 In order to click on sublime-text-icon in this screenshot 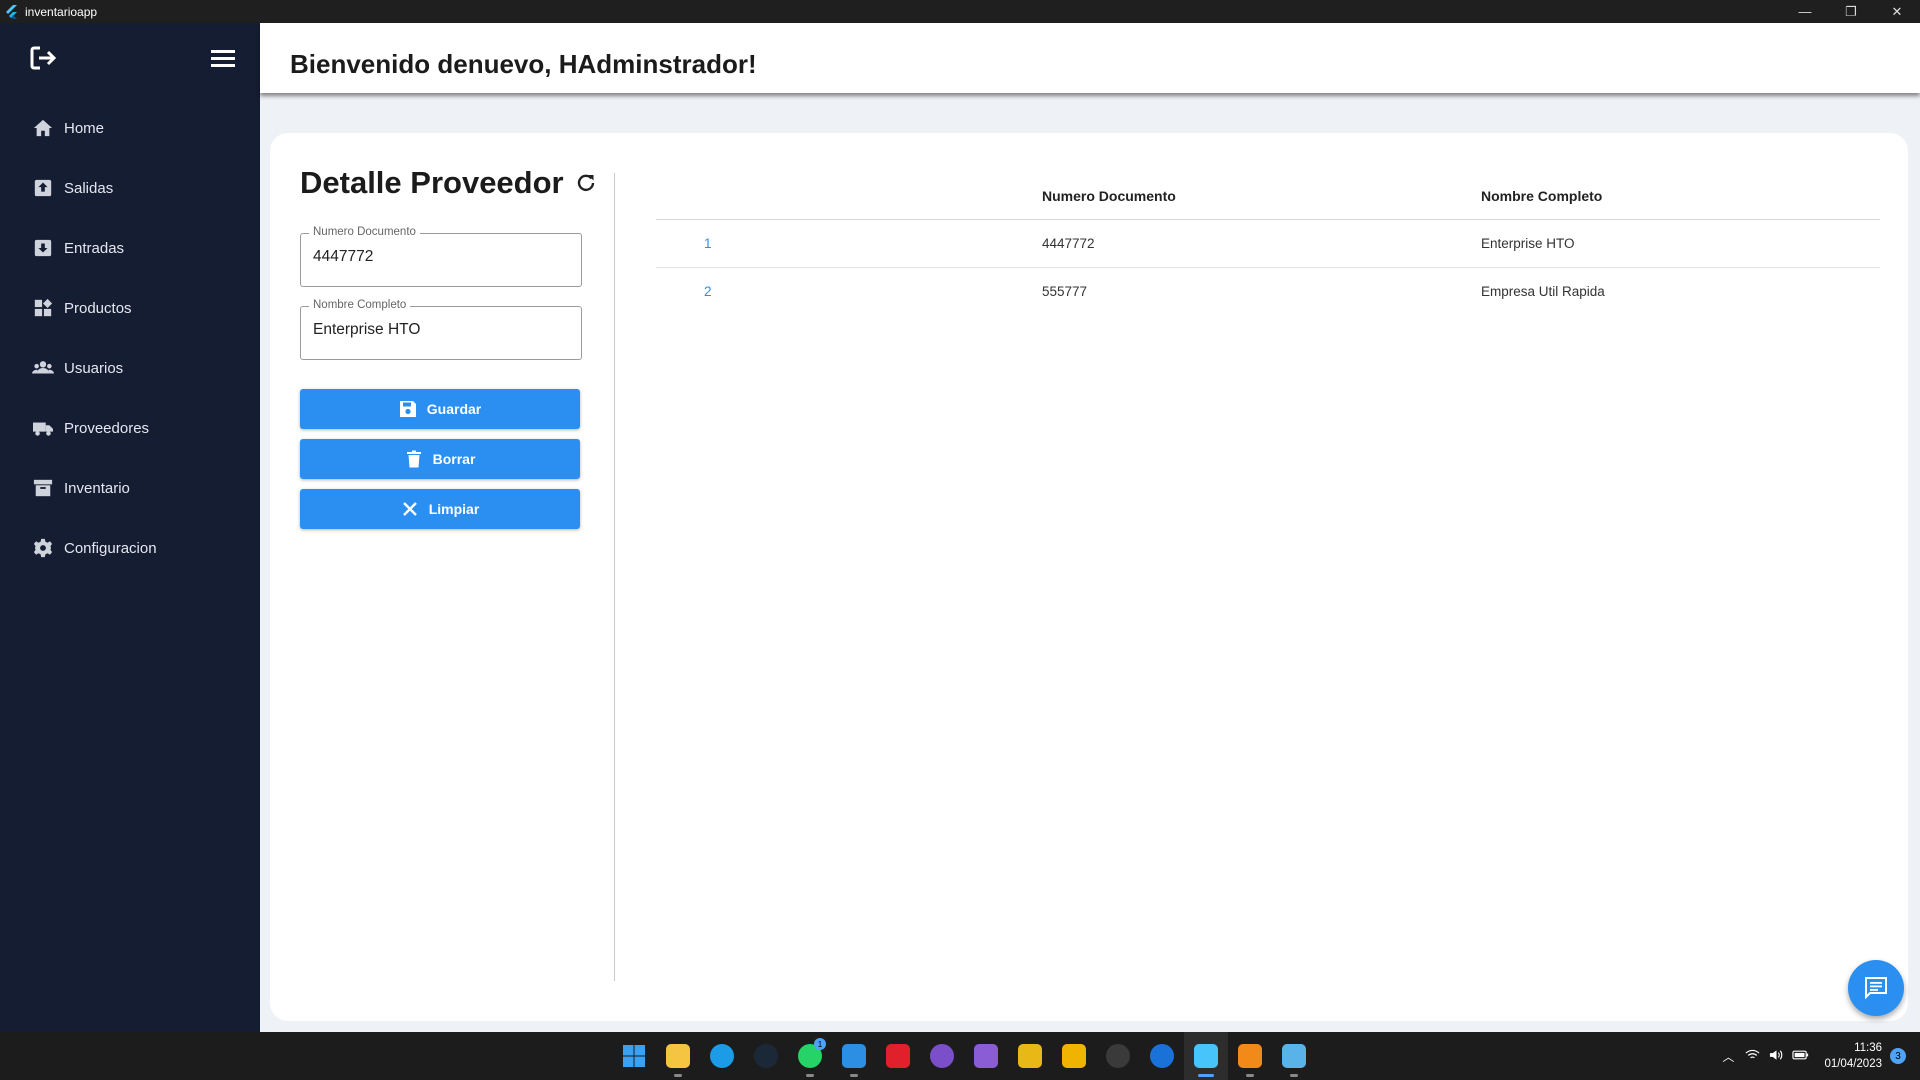, I will do `click(1250, 1056)`.